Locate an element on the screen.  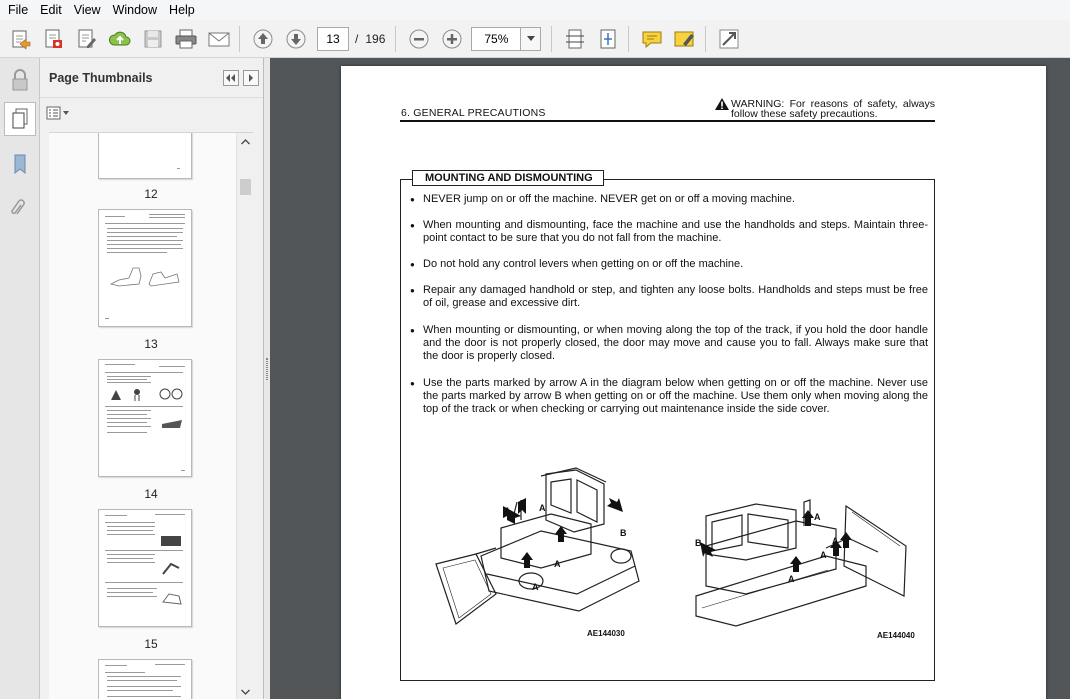
bookmarks-icon is located at coordinates (20, 164).